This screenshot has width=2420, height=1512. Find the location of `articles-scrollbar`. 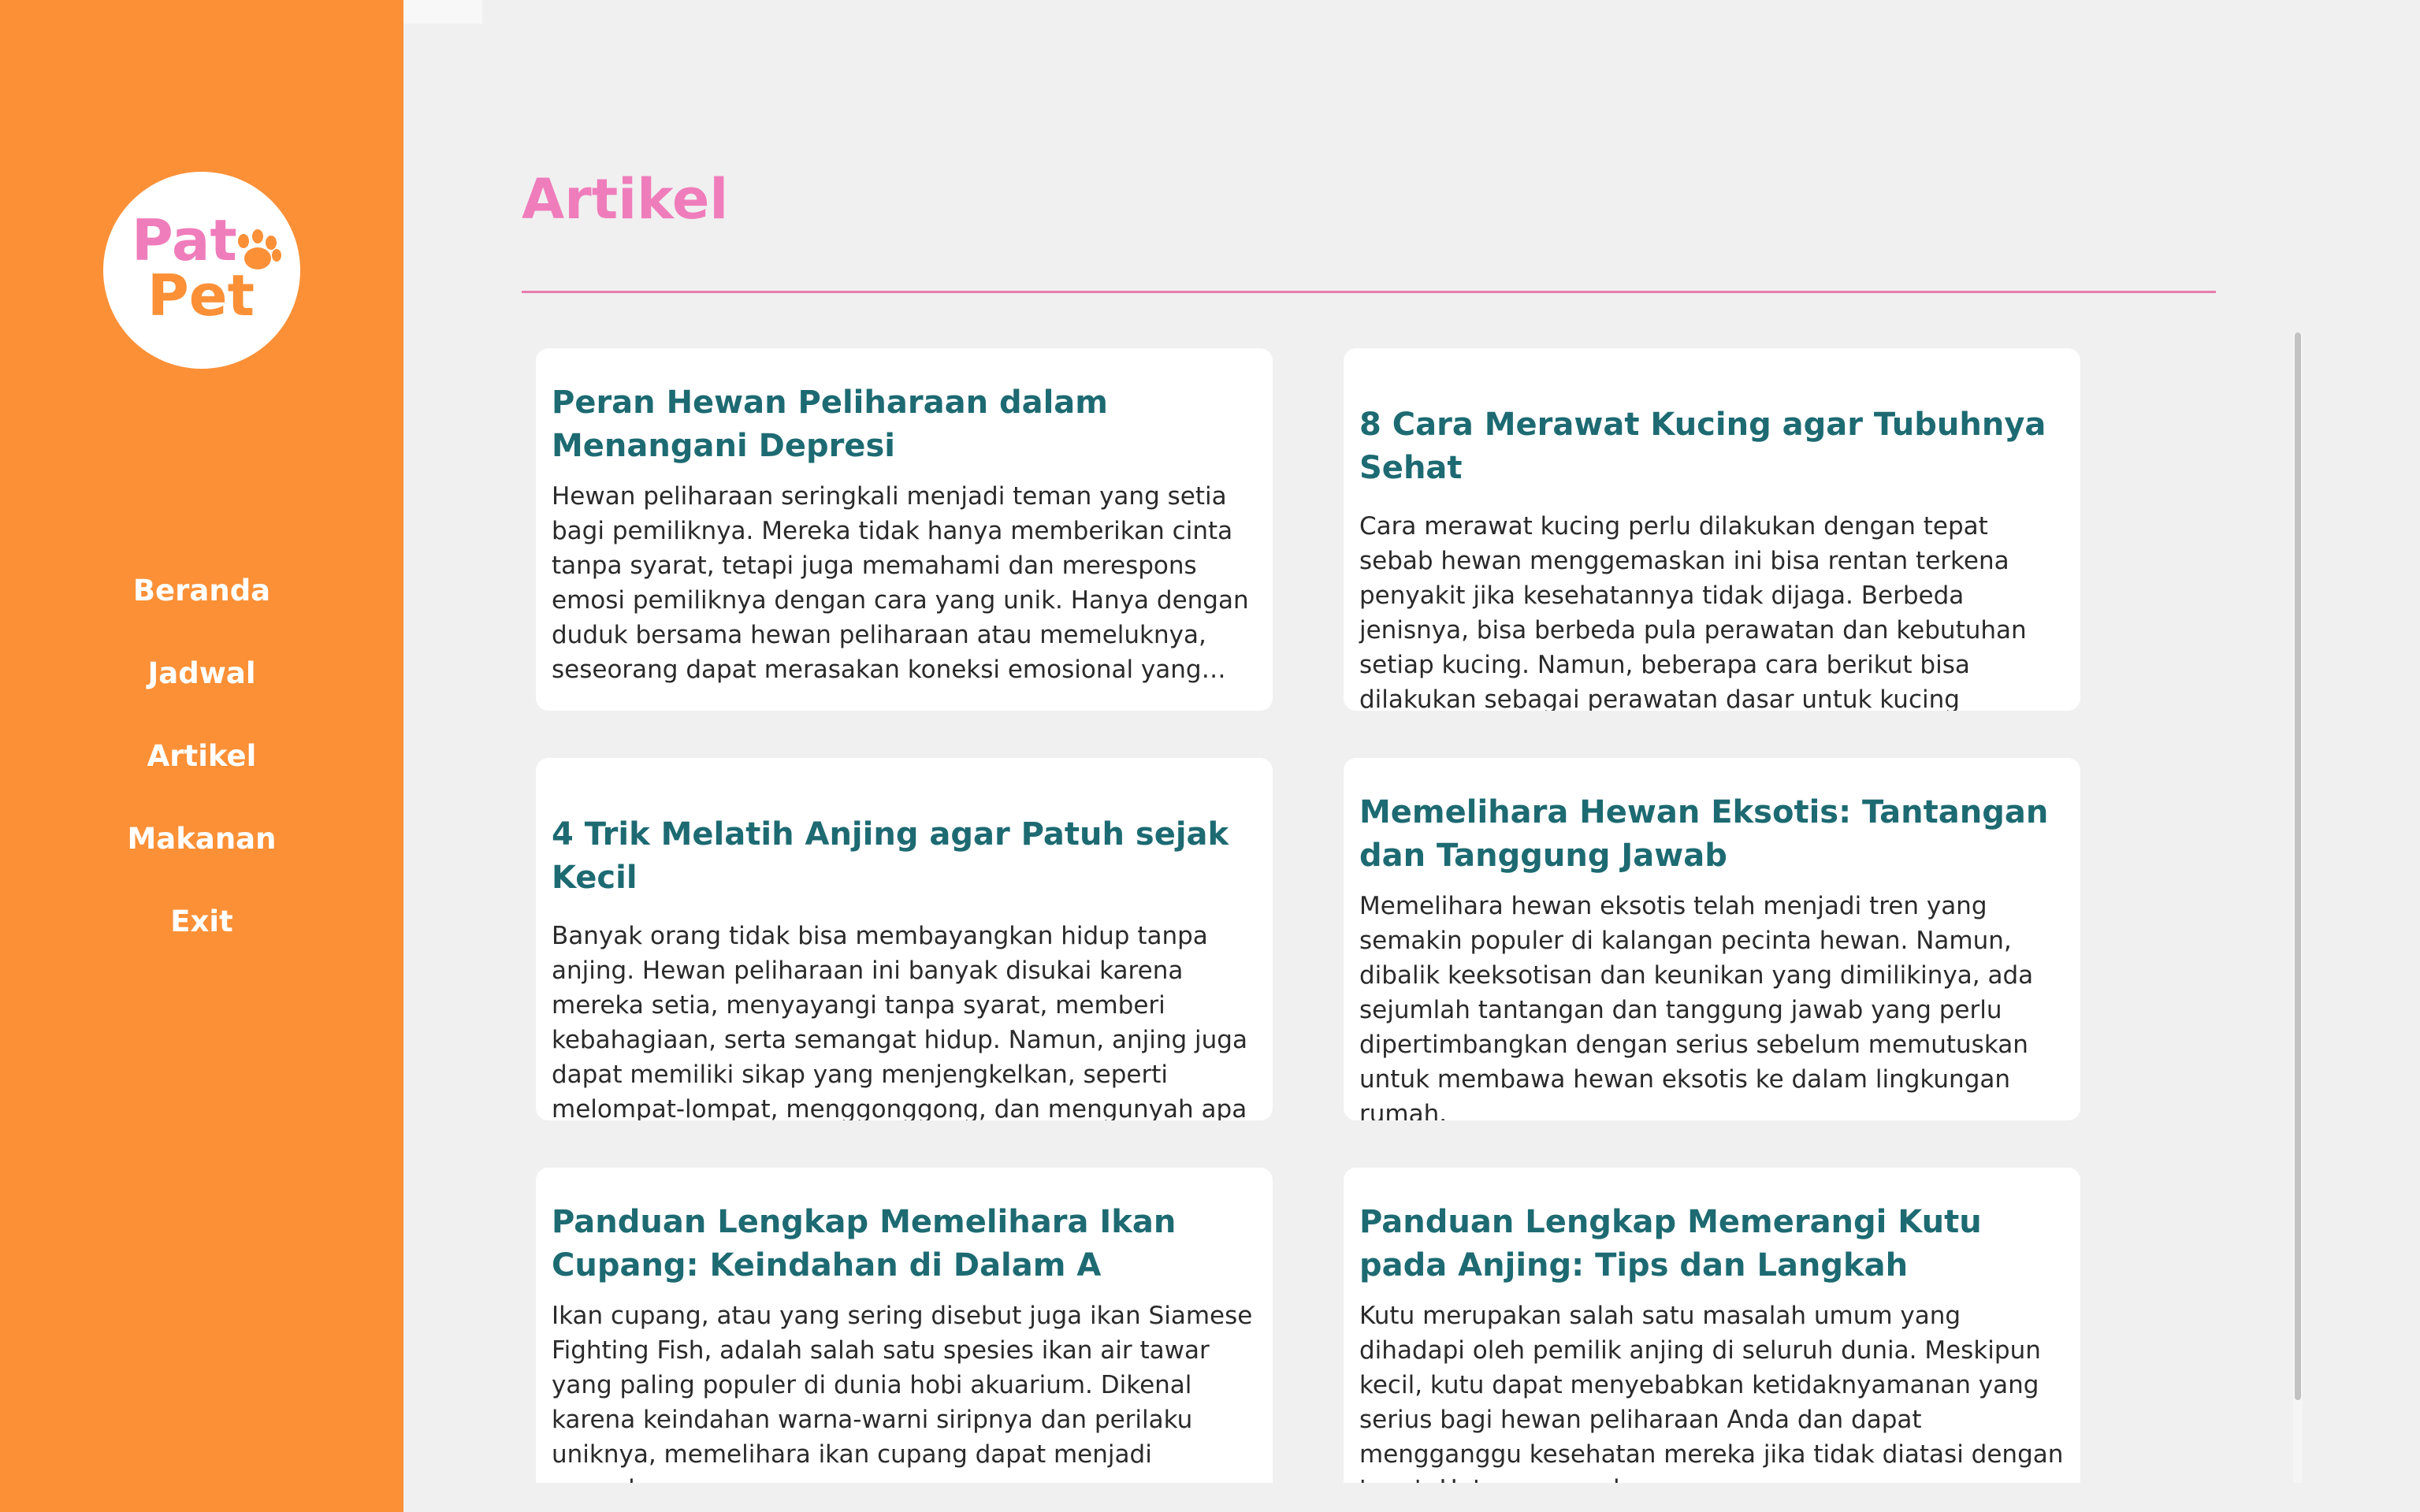

articles-scrollbar is located at coordinates (2298, 907).